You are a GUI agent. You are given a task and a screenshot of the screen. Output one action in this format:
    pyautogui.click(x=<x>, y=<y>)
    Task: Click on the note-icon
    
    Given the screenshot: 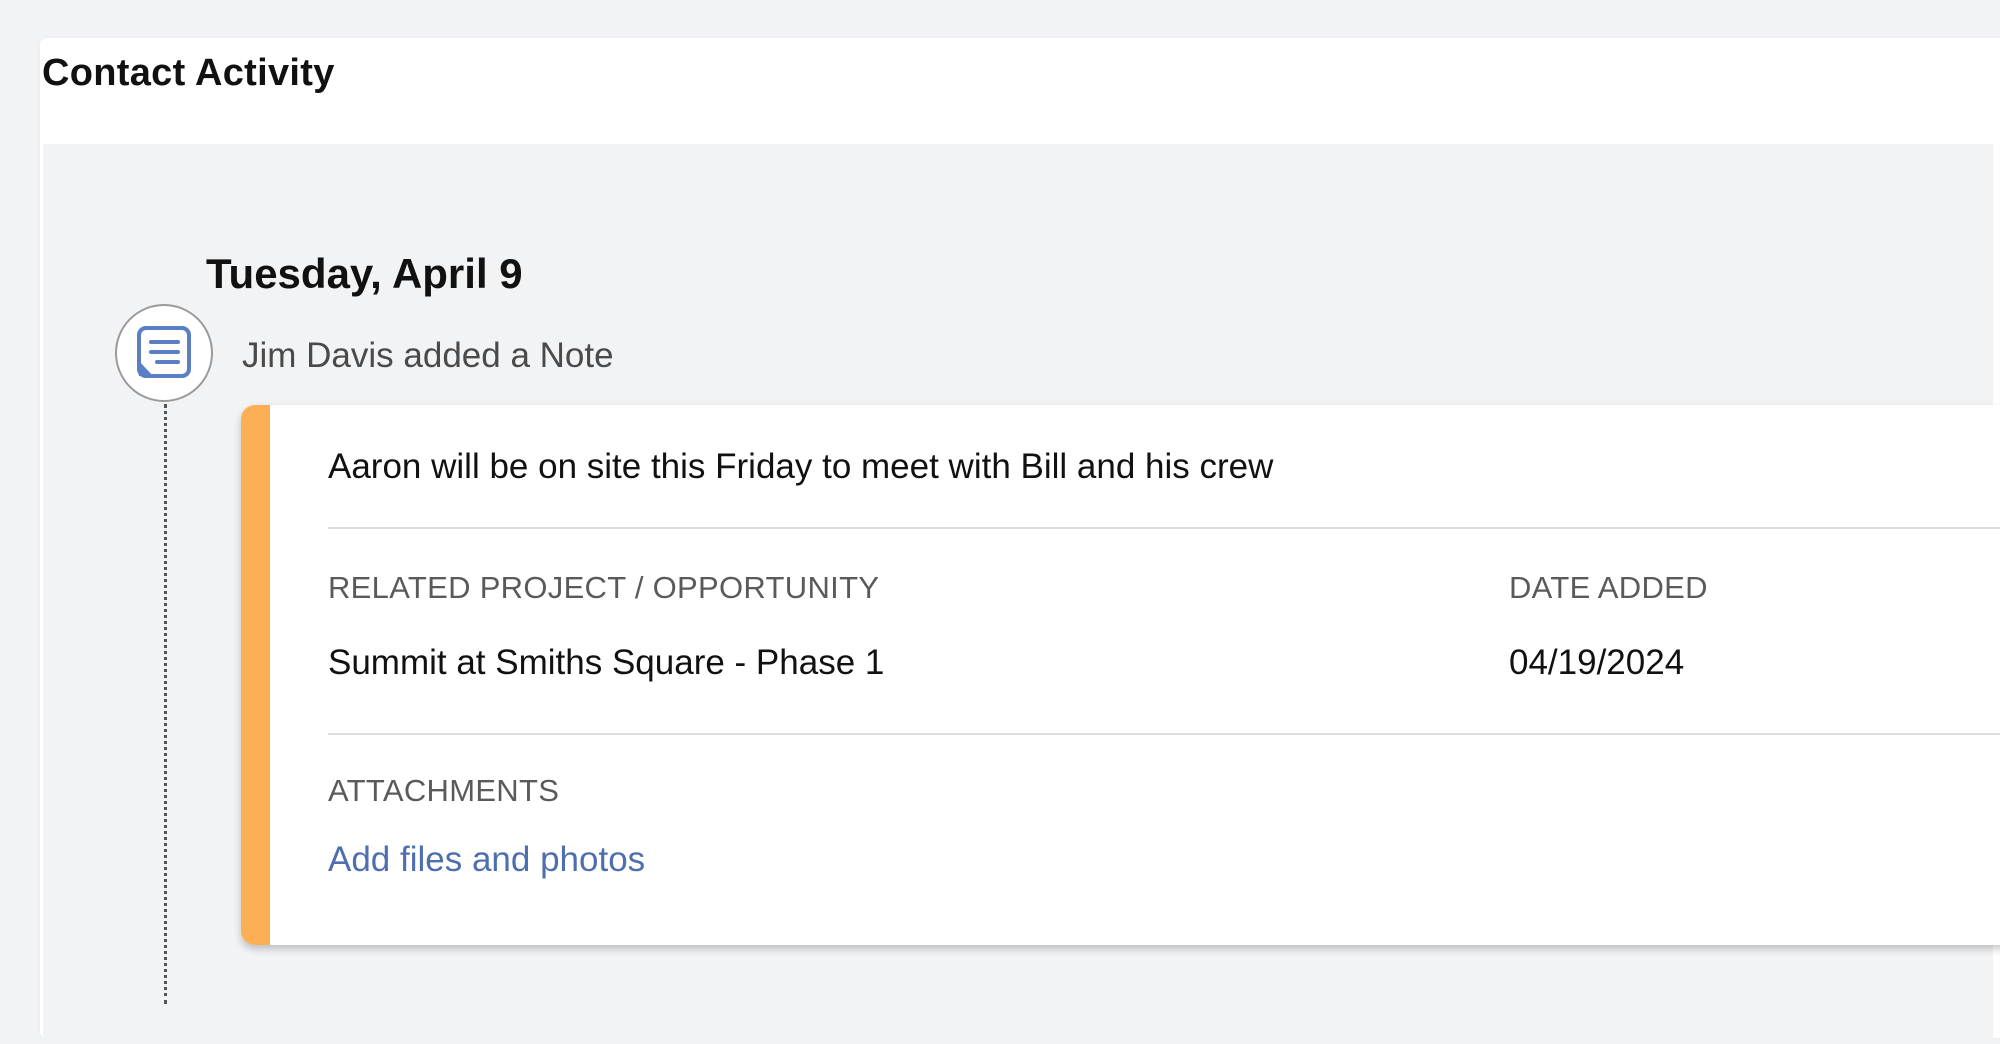 What is the action you would take?
    pyautogui.click(x=164, y=352)
    